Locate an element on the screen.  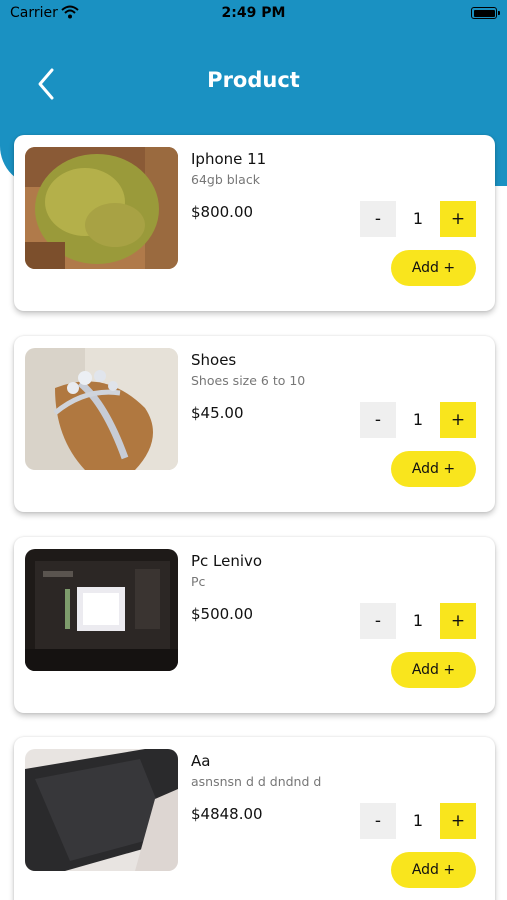
product-price: $800.00 is located at coordinates (222, 212).